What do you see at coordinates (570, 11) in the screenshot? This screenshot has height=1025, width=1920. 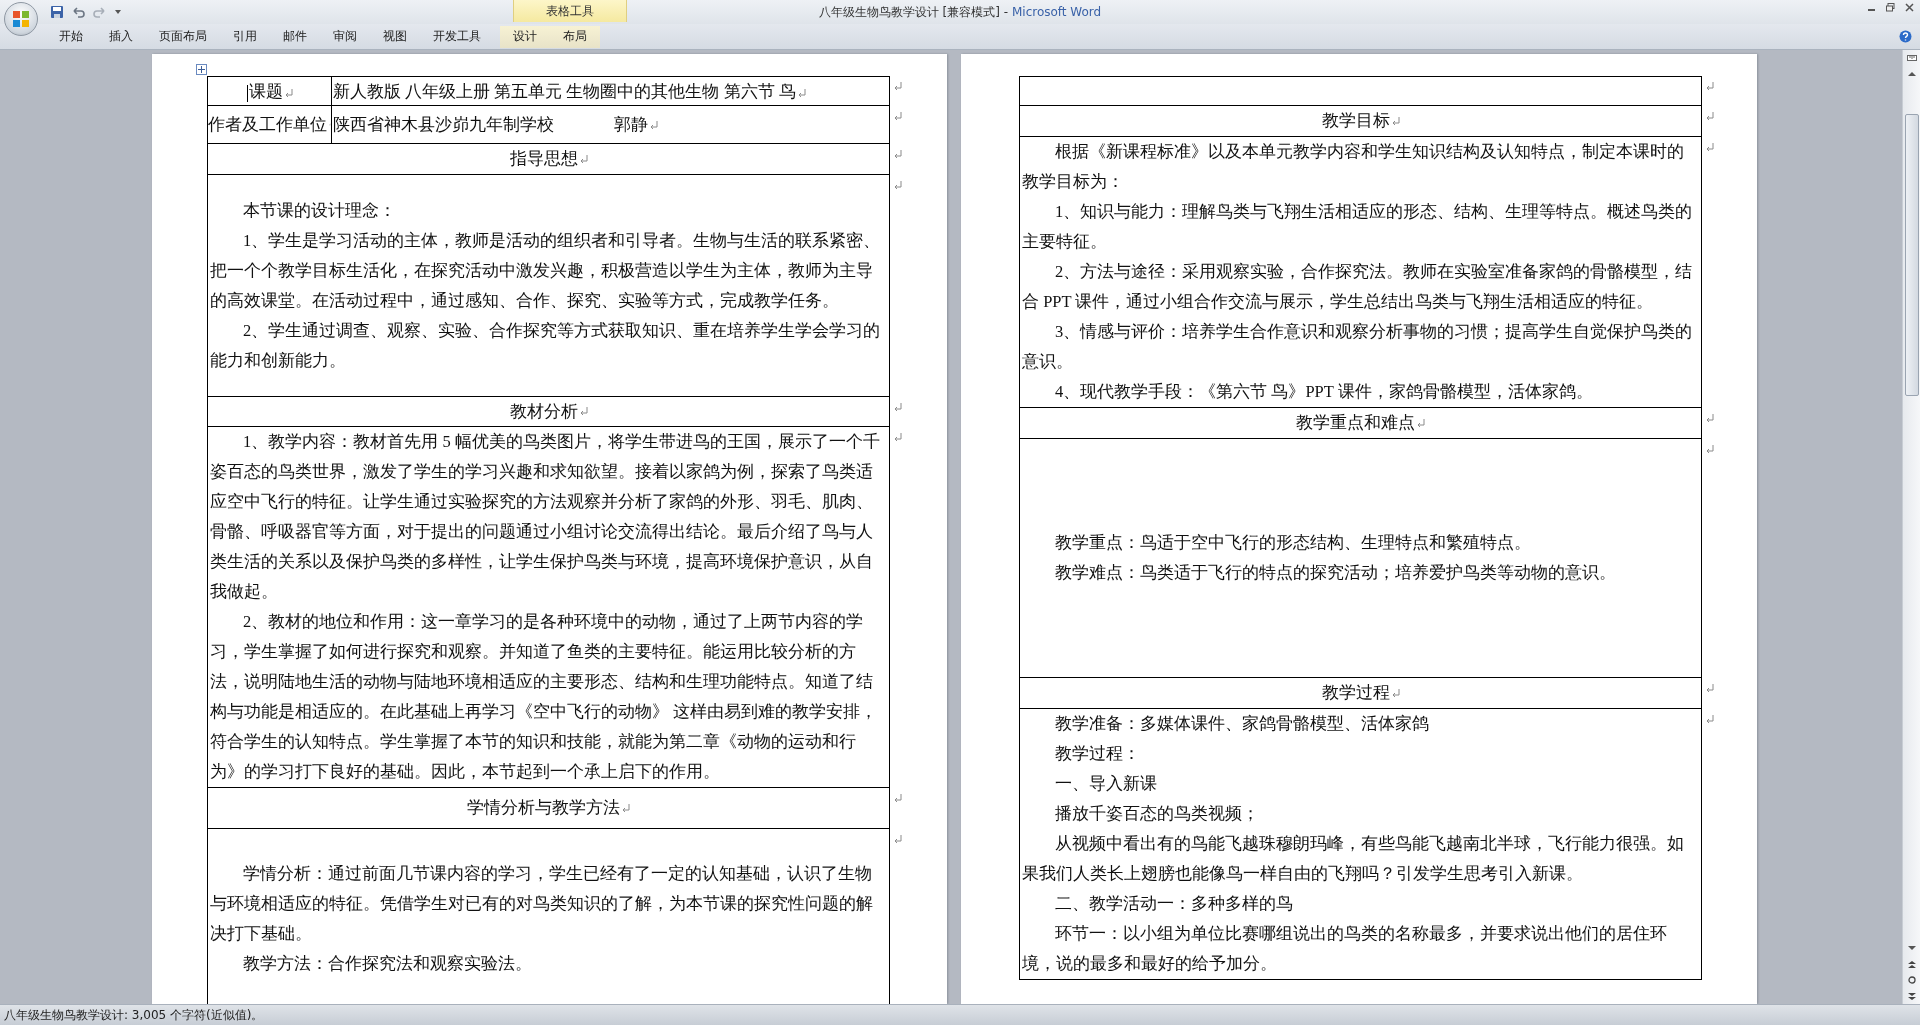 I see `contextual-group-label: 表格工具` at bounding box center [570, 11].